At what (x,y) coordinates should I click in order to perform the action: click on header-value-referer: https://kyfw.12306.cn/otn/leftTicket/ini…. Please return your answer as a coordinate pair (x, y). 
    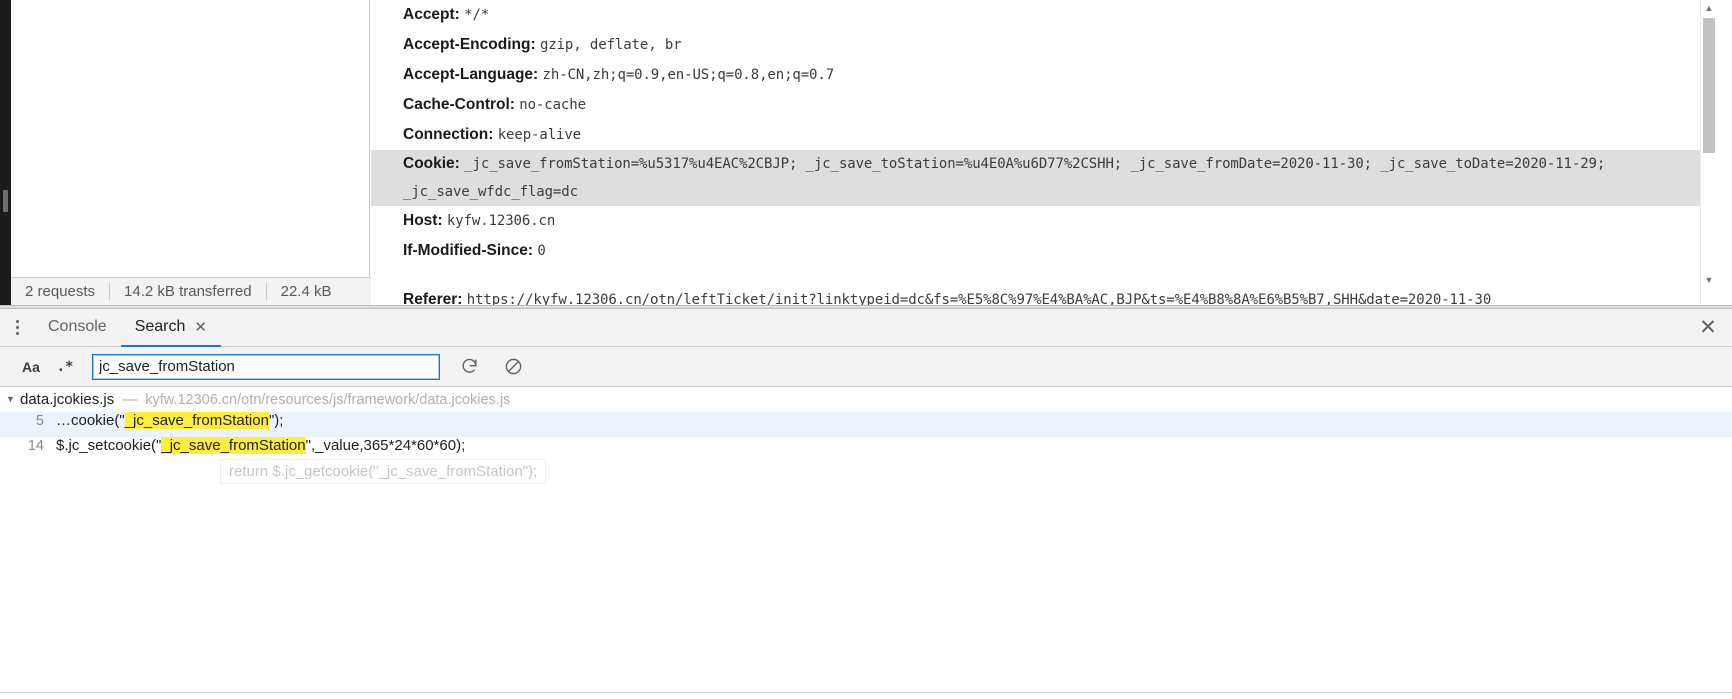
    Looking at the image, I should click on (979, 298).